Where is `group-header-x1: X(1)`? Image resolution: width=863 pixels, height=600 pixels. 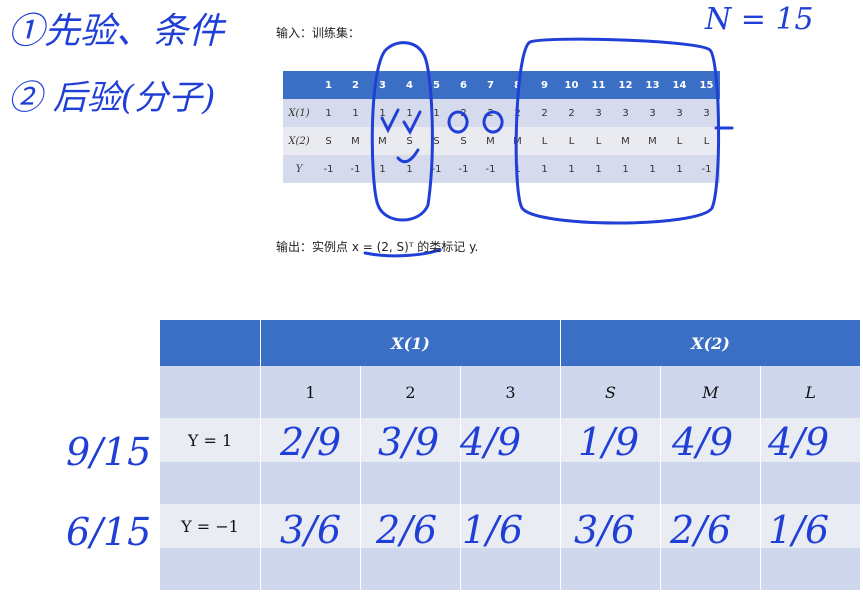
group-header-x1: X(1) is located at coordinates (410, 343).